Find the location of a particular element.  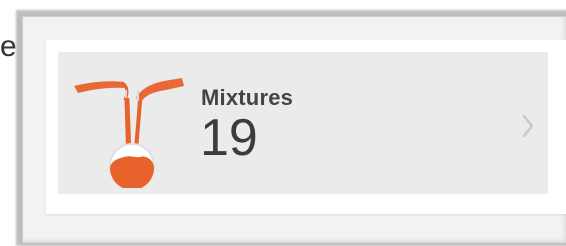

tile-label: Mixtures is located at coordinates (247, 97).